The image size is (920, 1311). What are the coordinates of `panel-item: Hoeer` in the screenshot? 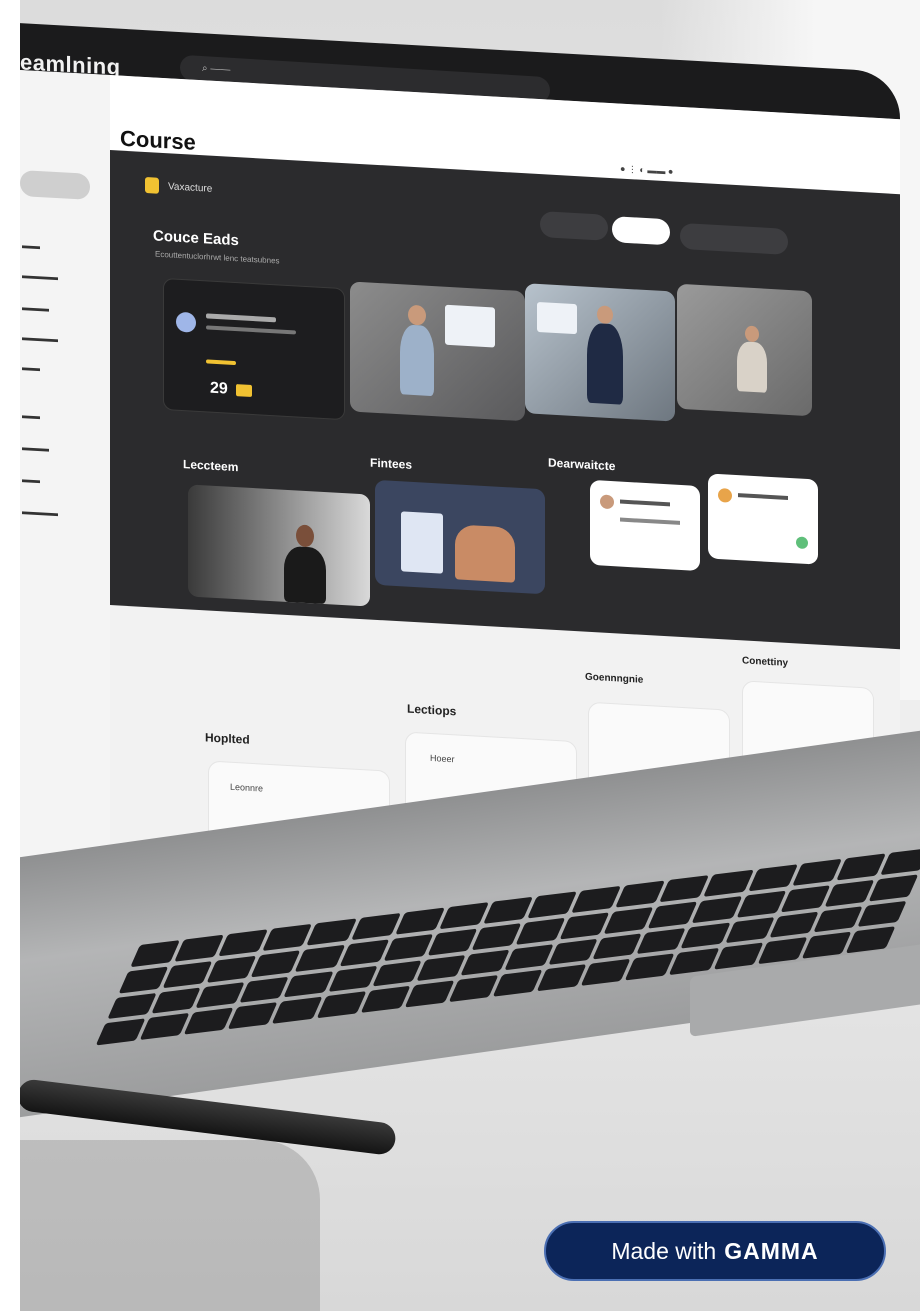 It's located at (442, 758).